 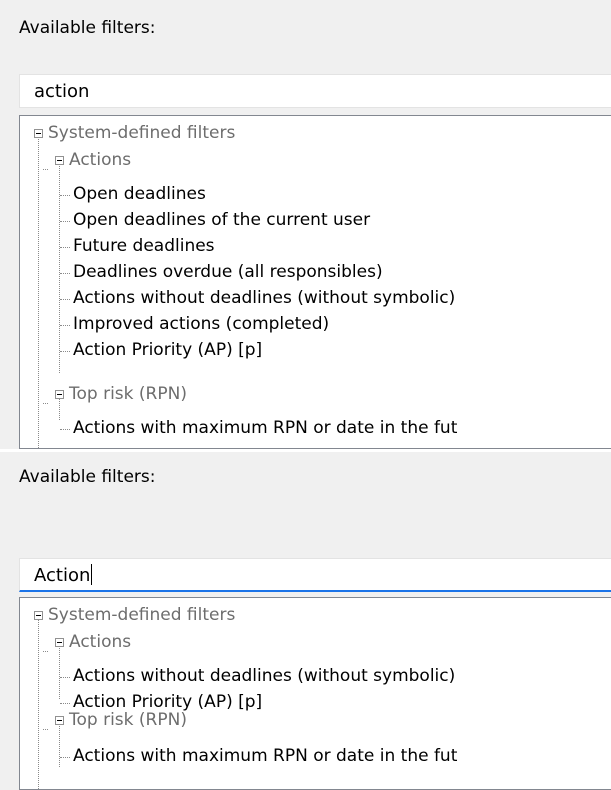 What do you see at coordinates (222, 220) in the screenshot?
I see `tree-item-label: Open deadlines of the current user` at bounding box center [222, 220].